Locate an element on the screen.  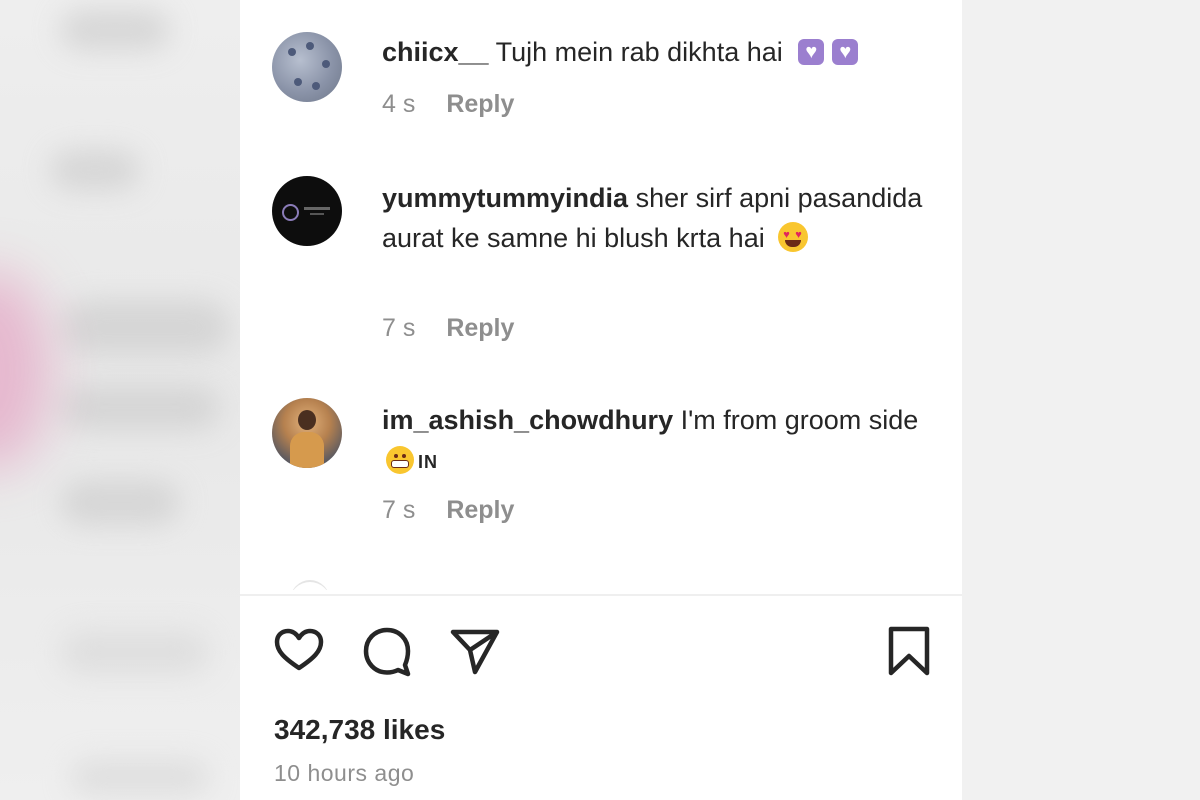
partial-avatar is located at coordinates (310, 585).